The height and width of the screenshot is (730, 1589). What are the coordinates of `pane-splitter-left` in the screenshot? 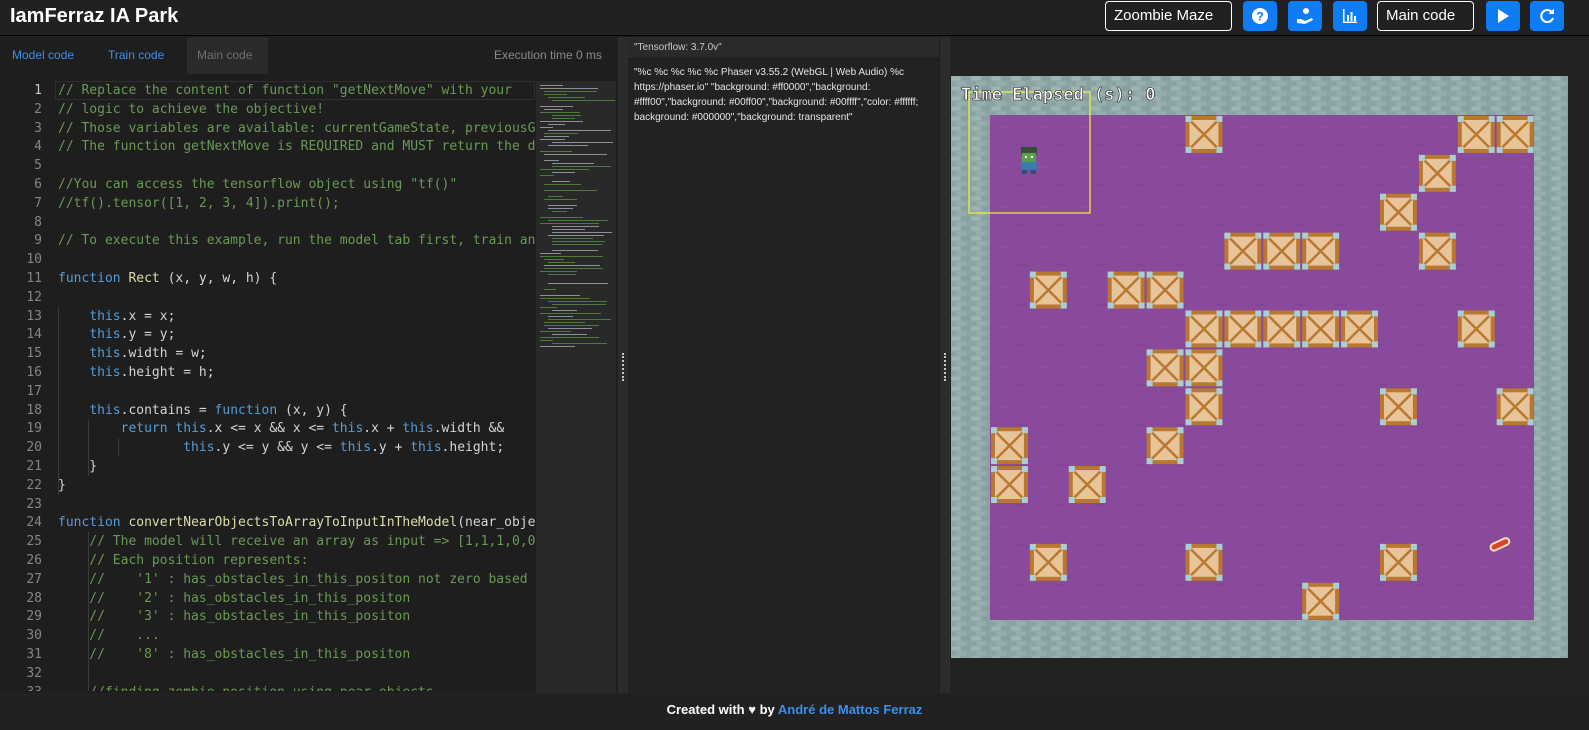 It's located at (623, 365).